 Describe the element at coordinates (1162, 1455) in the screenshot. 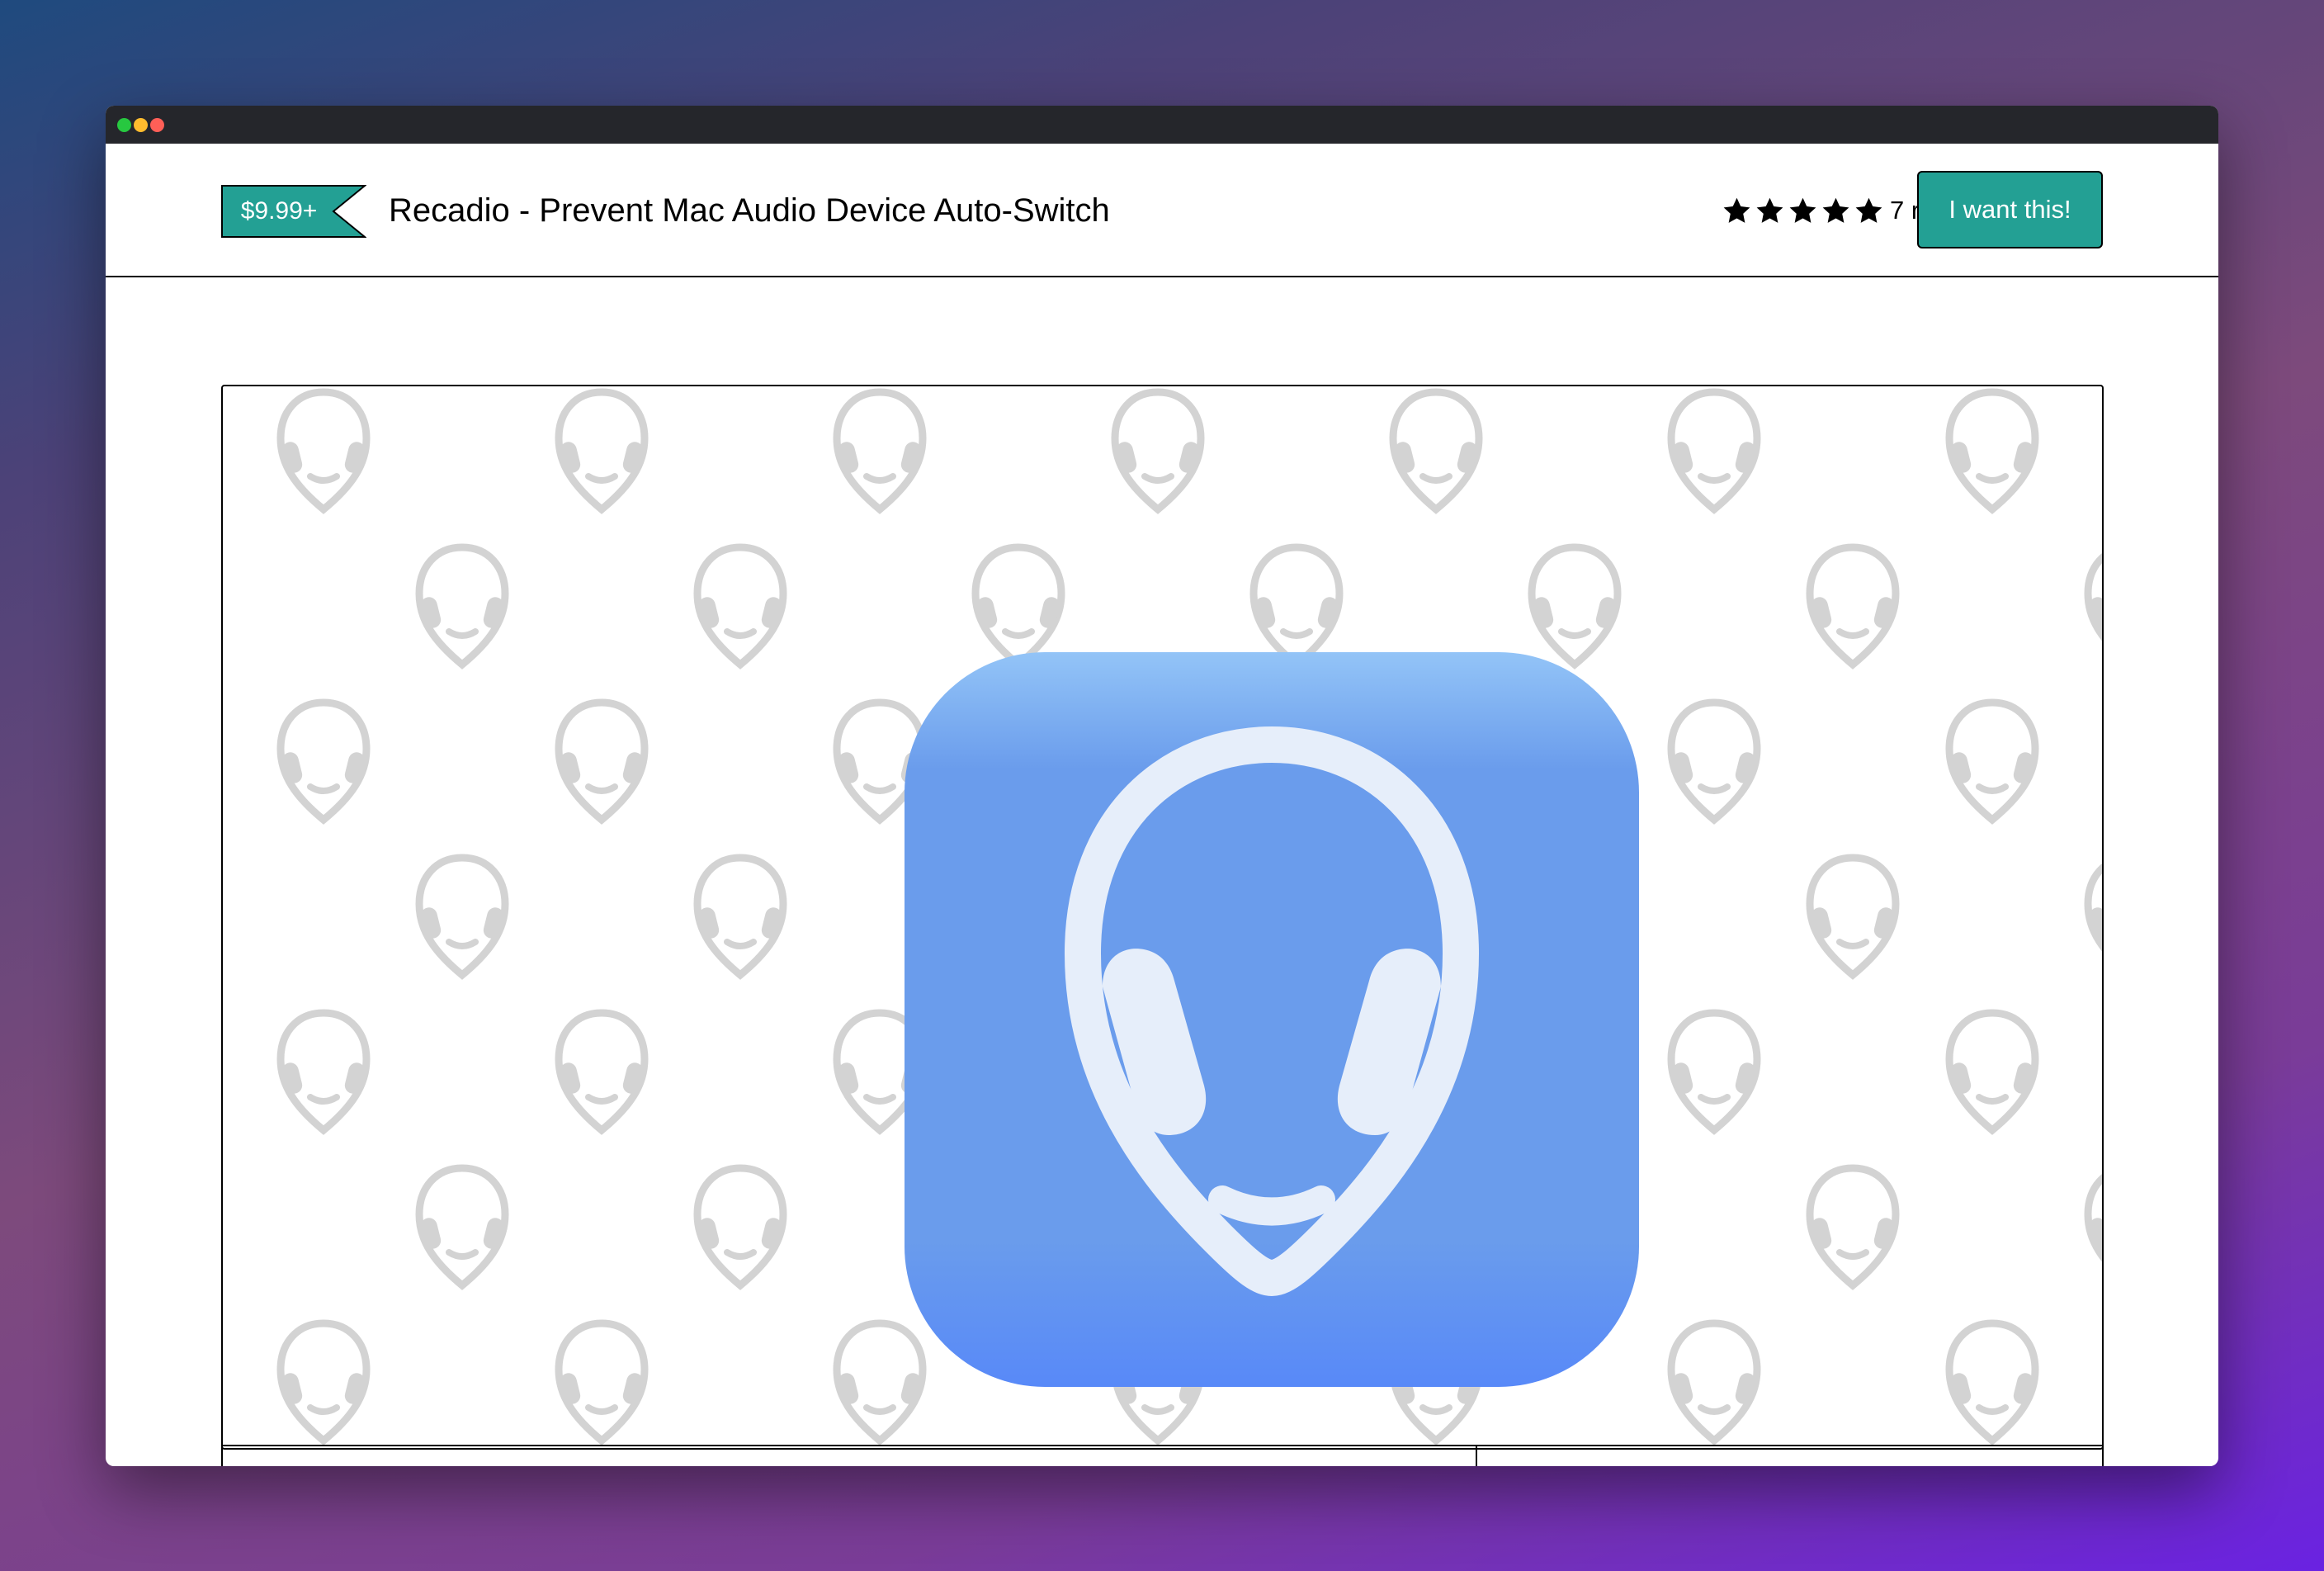

I see `product-details-split` at that location.